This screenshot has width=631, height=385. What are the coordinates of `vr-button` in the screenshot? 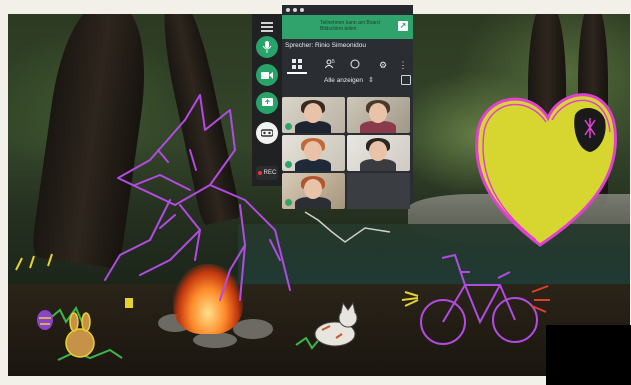 It's located at (267, 133).